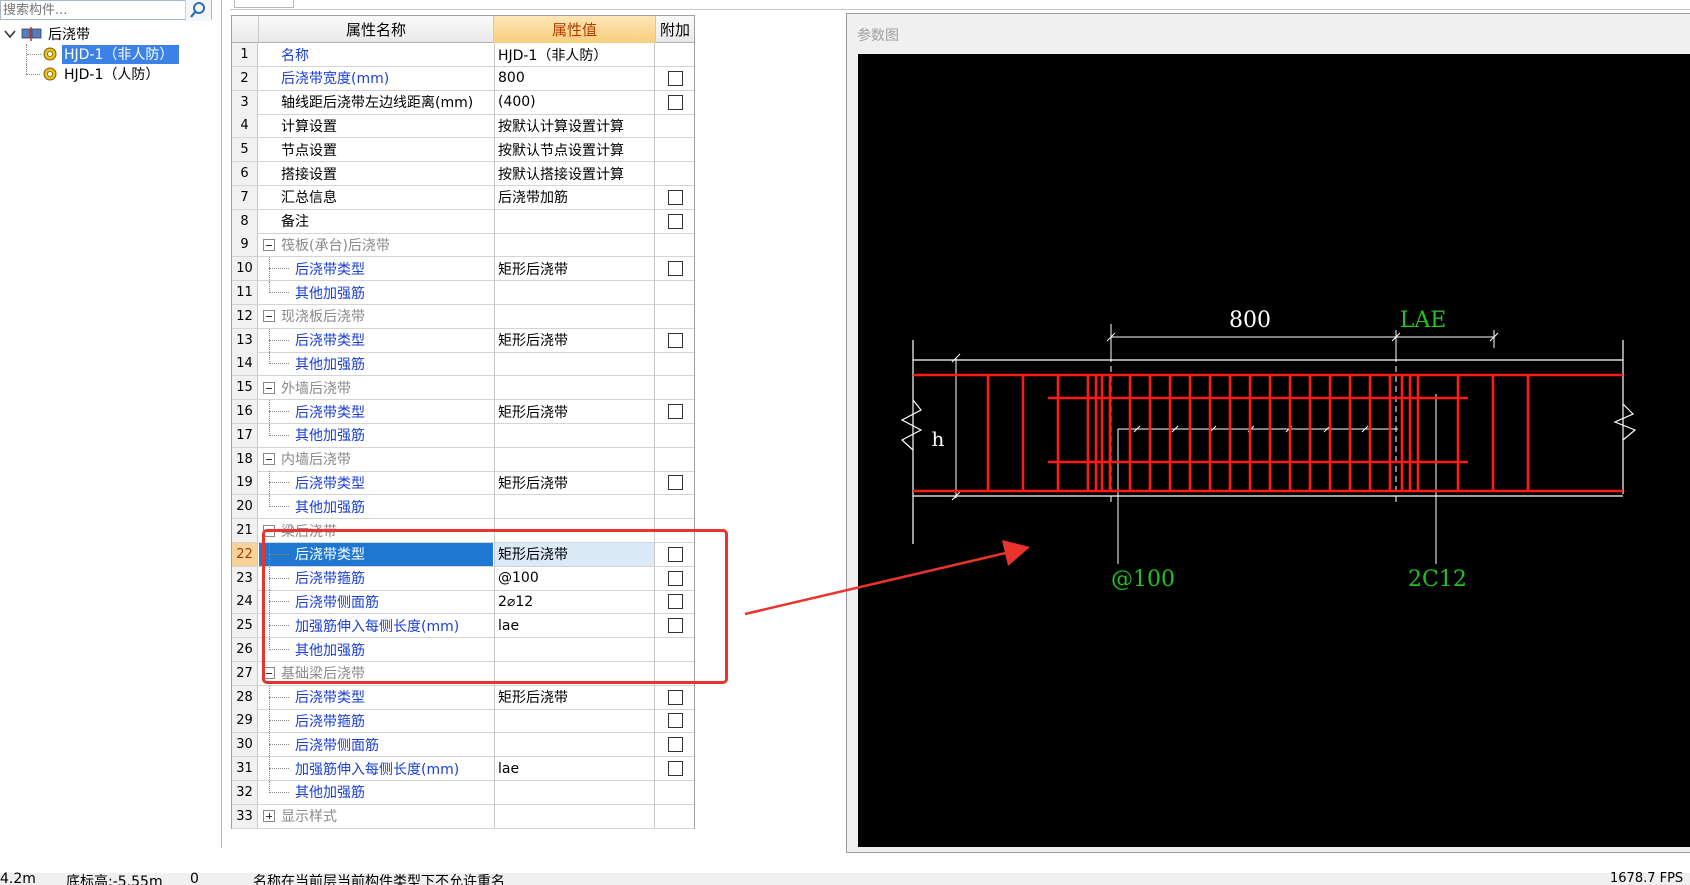 The width and height of the screenshot is (1690, 885). I want to click on header-property-value: 属性值, so click(575, 29).